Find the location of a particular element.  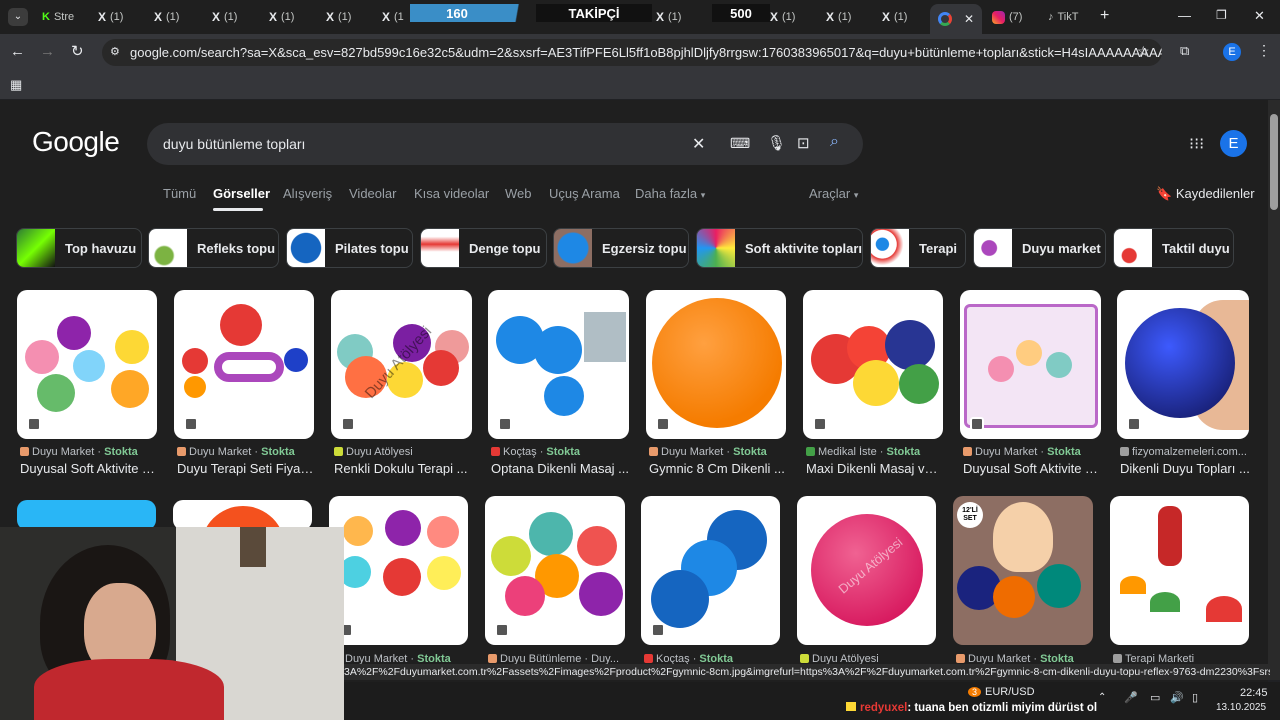

image-result: 12'Lİ SET is located at coordinates (1023, 570).